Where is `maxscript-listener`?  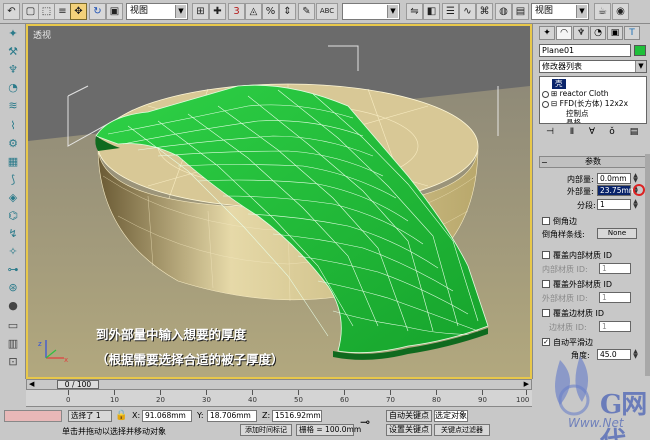
maxscript-listener is located at coordinates (33, 416).